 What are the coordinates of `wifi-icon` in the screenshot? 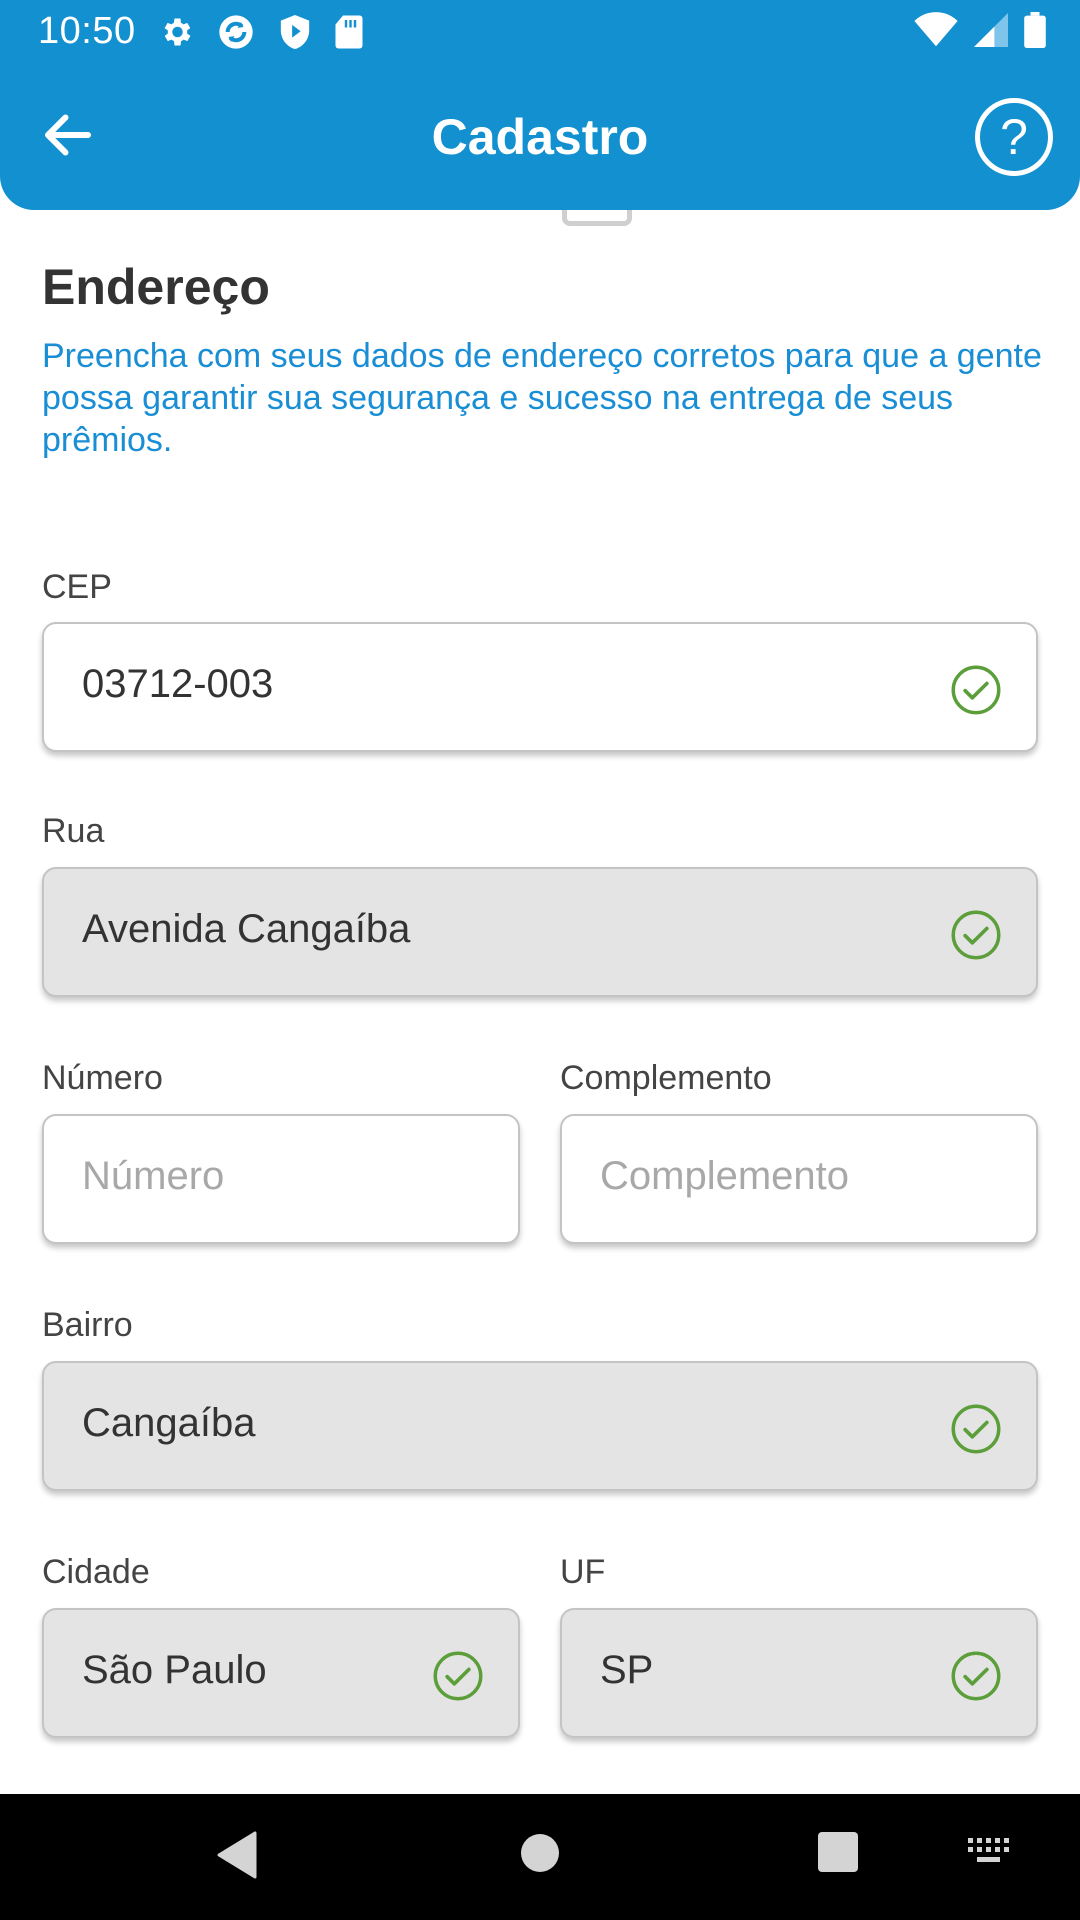 It's located at (936, 30).